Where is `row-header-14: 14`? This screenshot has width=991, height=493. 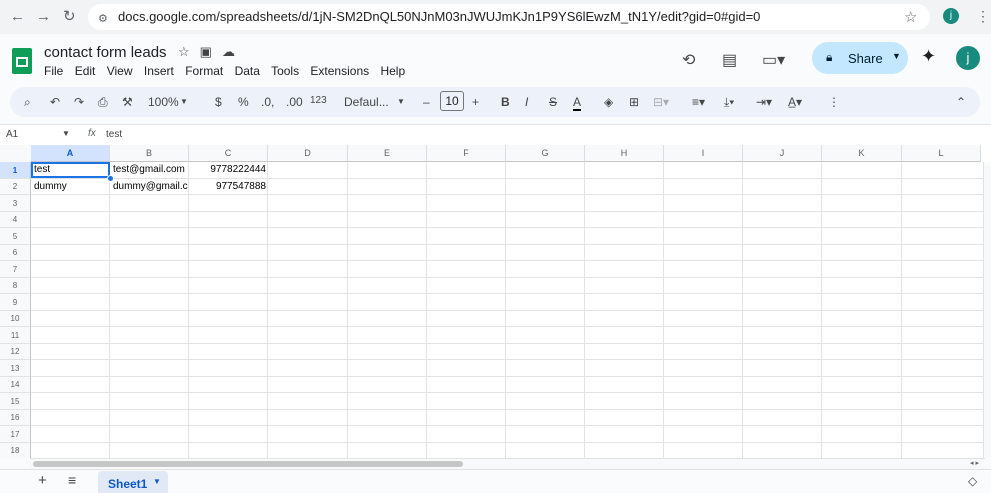 row-header-14: 14 is located at coordinates (15, 385).